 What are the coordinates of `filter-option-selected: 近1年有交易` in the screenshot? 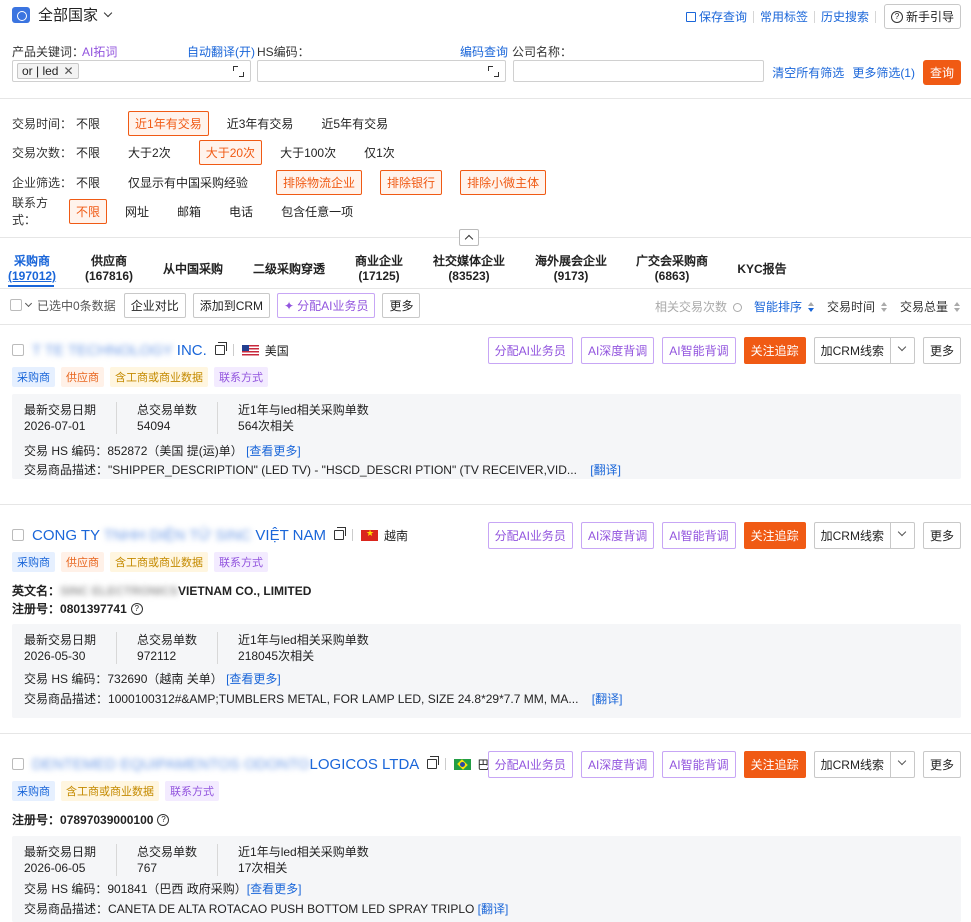 It's located at (168, 123).